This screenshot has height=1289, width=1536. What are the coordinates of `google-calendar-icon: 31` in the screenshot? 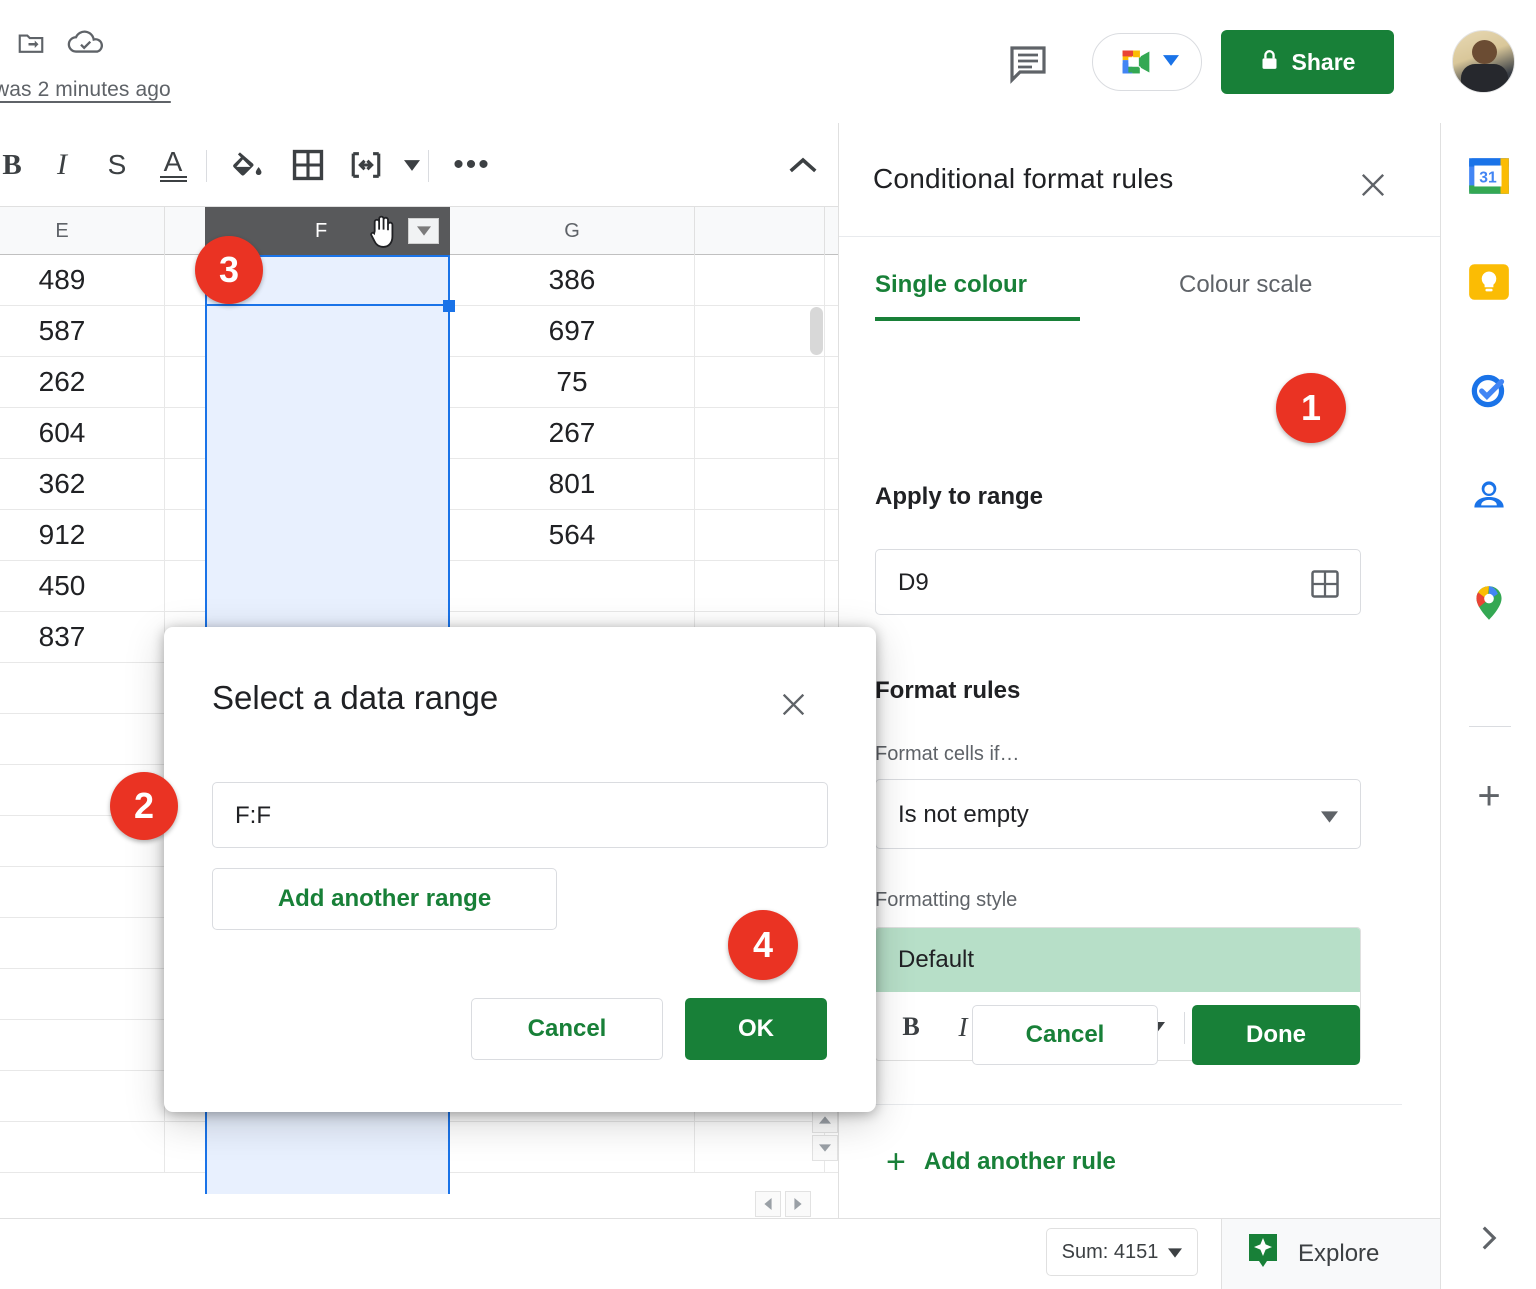 It's located at (1489, 176).